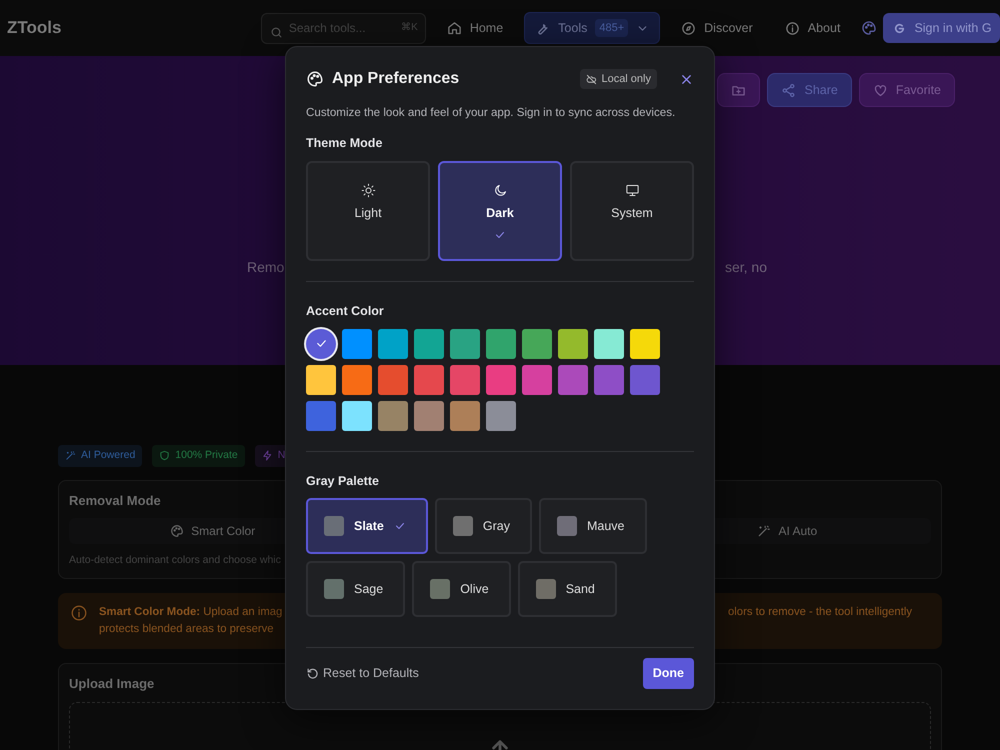 The height and width of the screenshot is (750, 1000). Describe the element at coordinates (368, 210) in the screenshot. I see `theme-option: Light` at that location.